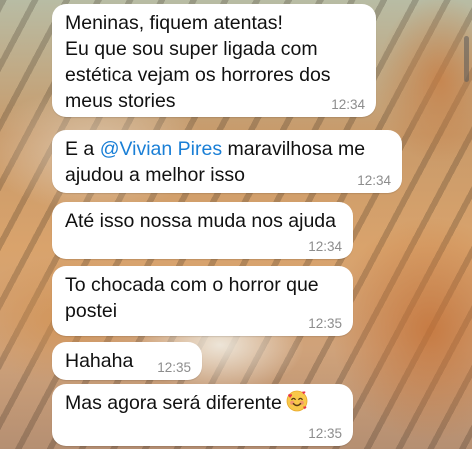 The width and height of the screenshot is (472, 449). Describe the element at coordinates (161, 149) in the screenshot. I see `user-mention-link: @Vivian Pires` at that location.